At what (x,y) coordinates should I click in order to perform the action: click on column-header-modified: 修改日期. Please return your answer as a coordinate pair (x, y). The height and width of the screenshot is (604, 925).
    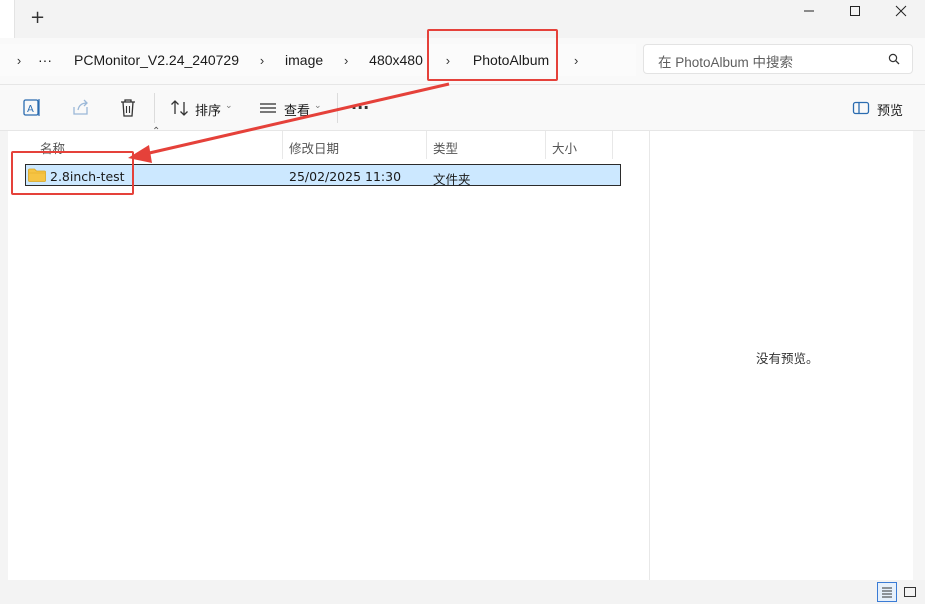
    Looking at the image, I should click on (314, 147).